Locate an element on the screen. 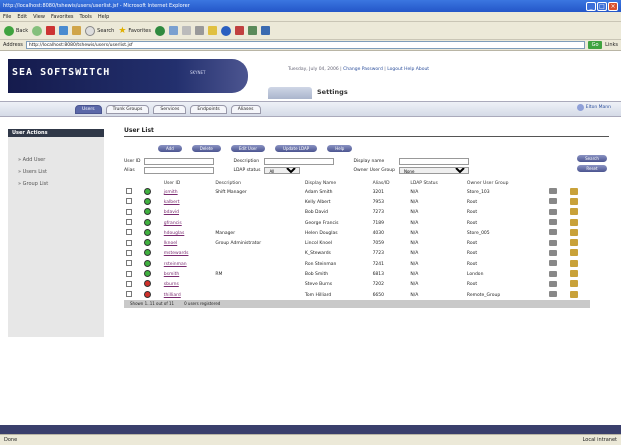 The image size is (621, 445). update-ldap-button: Update LDAP is located at coordinates (296, 148).